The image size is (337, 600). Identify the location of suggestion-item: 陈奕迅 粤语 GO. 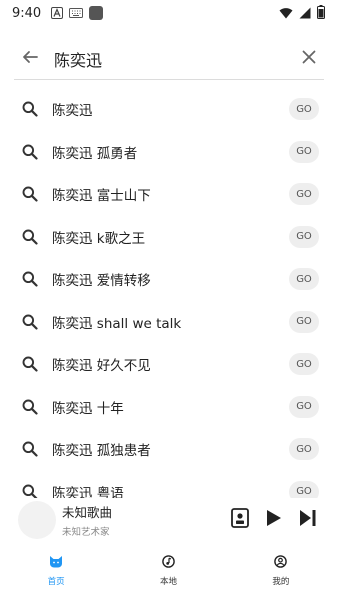
(168, 484).